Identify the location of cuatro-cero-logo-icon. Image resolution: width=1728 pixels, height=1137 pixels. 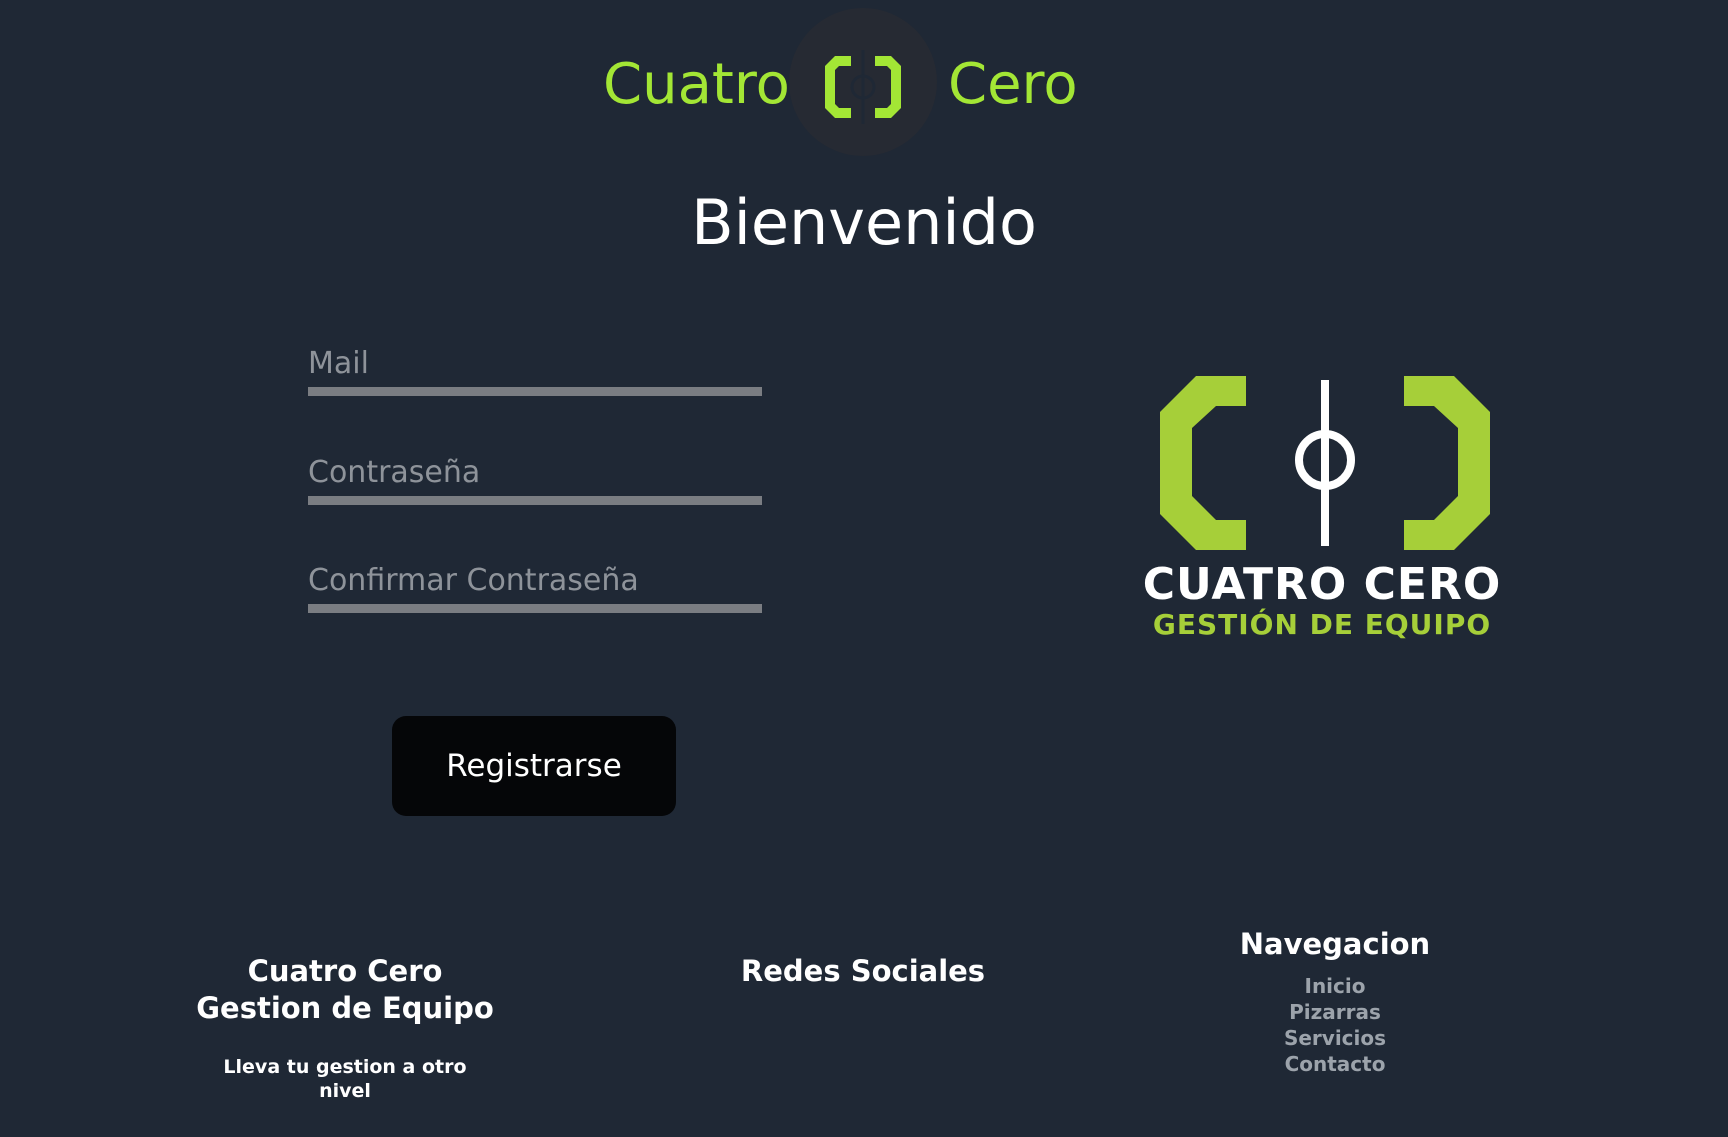
(863, 87).